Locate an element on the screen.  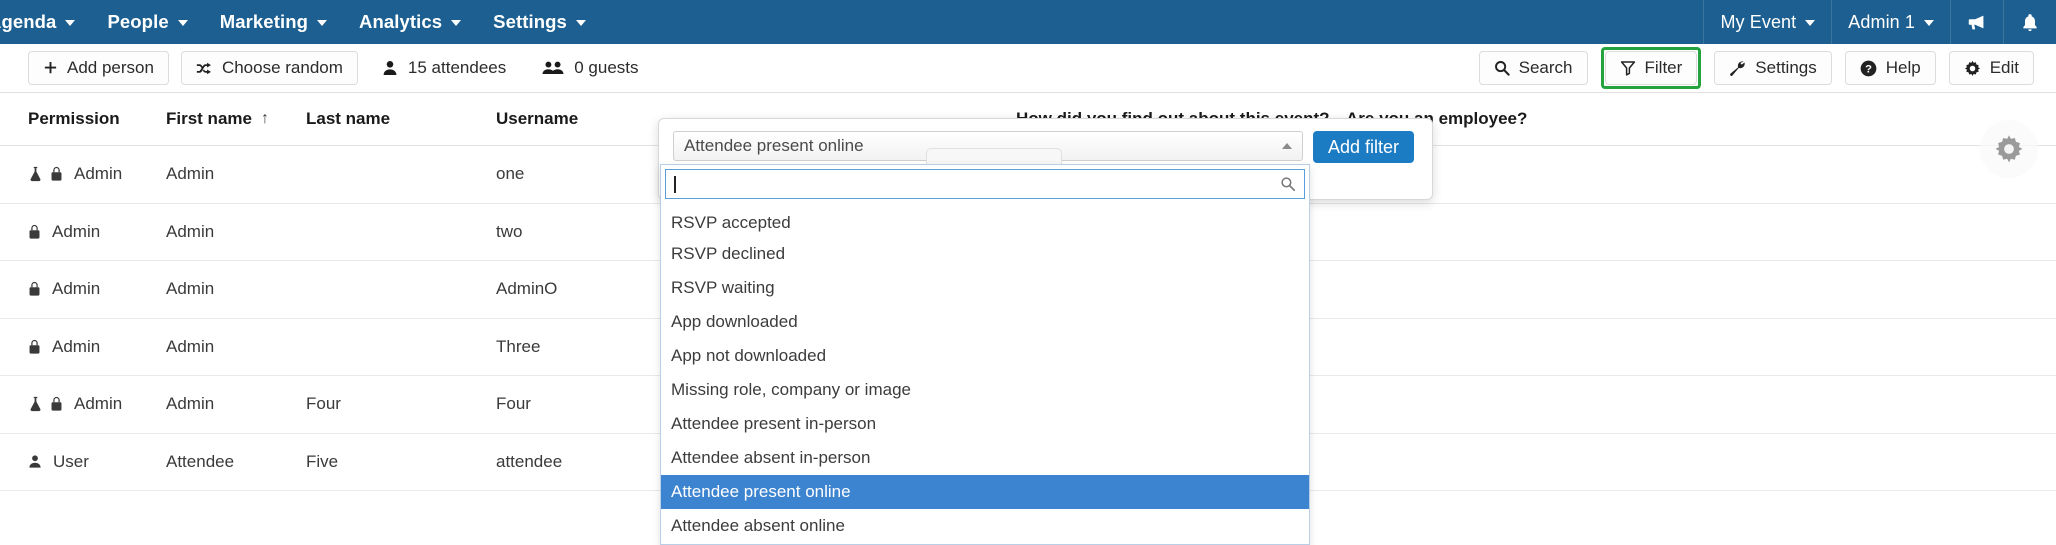
dropdown-option: Attendee absent in-person is located at coordinates (985, 458).